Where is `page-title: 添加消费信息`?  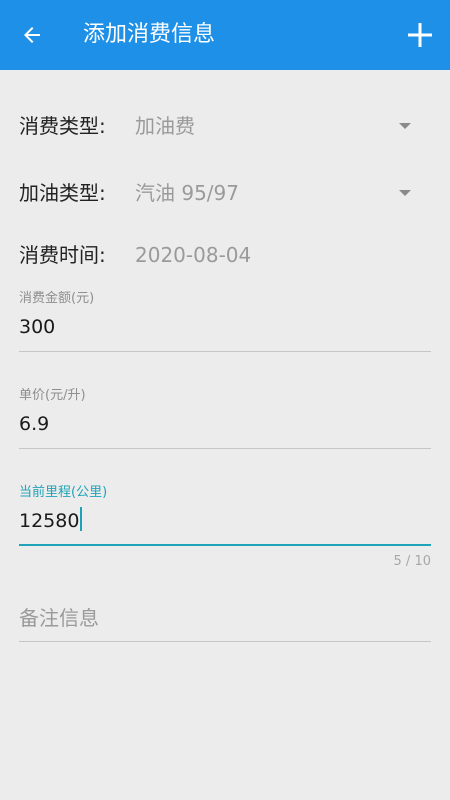 page-title: 添加消费信息 is located at coordinates (149, 34).